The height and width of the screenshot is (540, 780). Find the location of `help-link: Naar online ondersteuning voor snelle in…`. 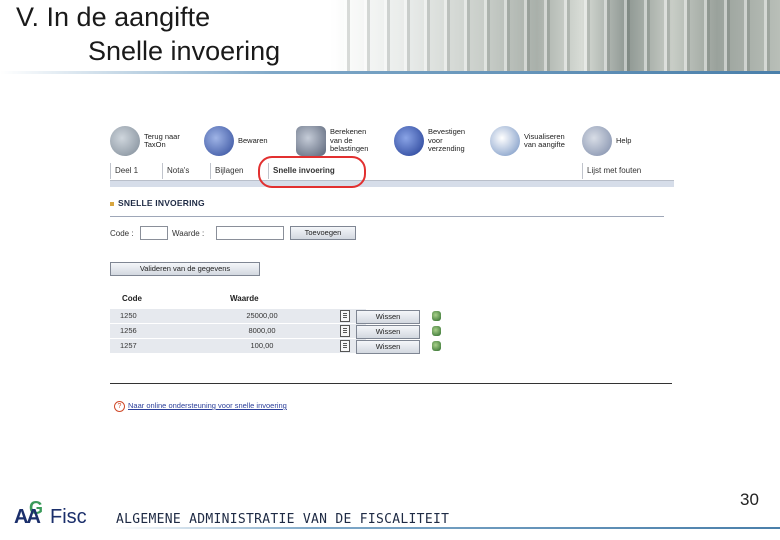

help-link: Naar online ondersteuning voor snelle in… is located at coordinates (207, 405).